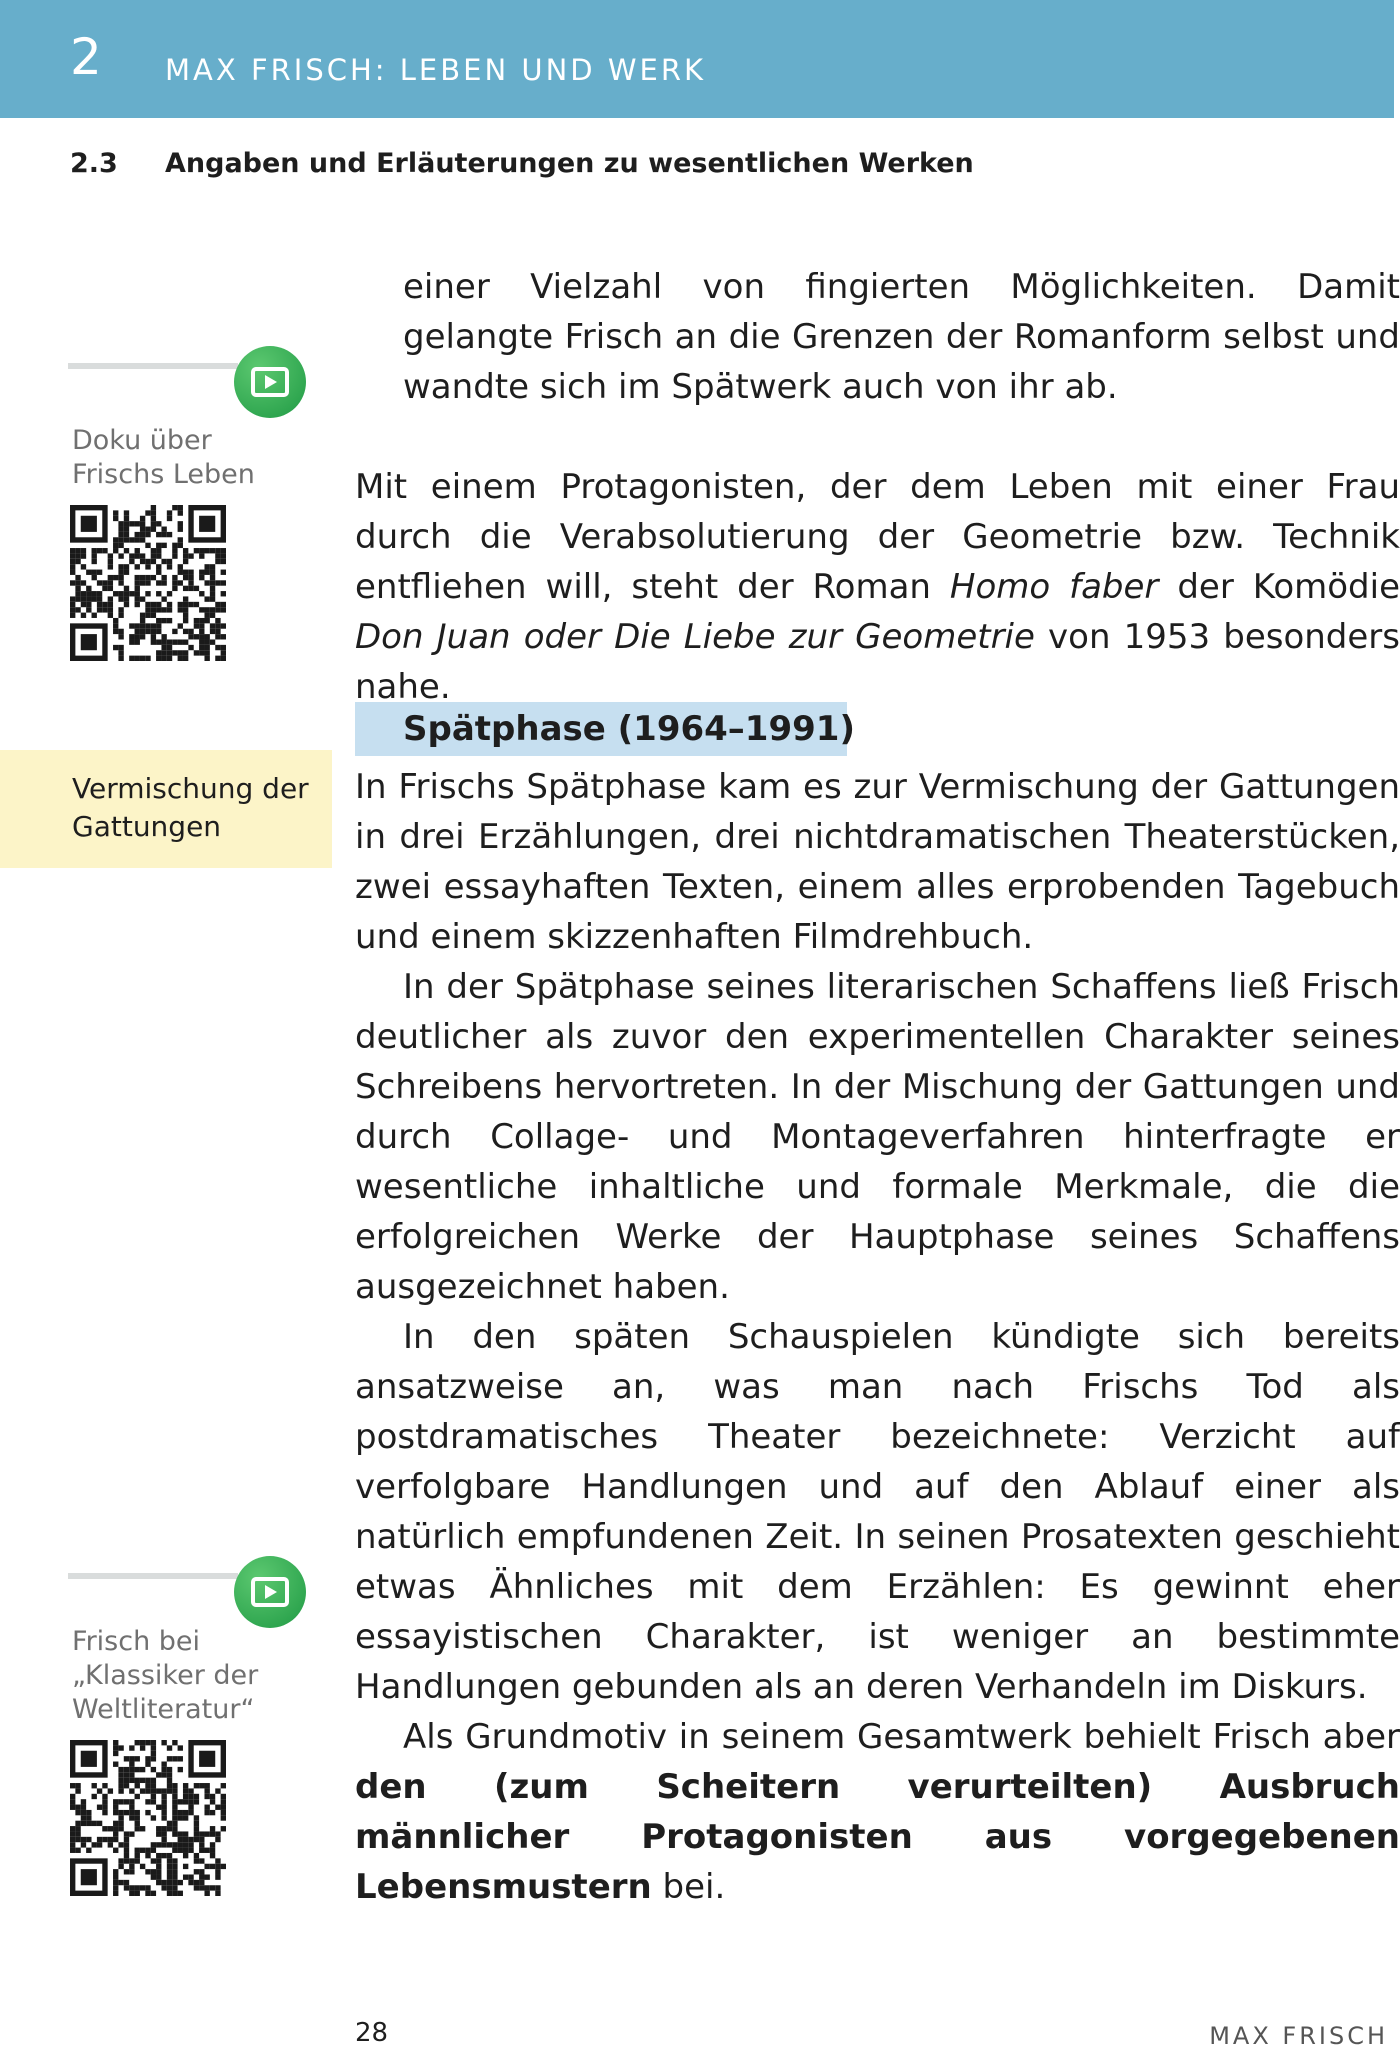  What do you see at coordinates (629, 729) in the screenshot?
I see `subheading-spaetphase: Spätphase (1964–1991)` at bounding box center [629, 729].